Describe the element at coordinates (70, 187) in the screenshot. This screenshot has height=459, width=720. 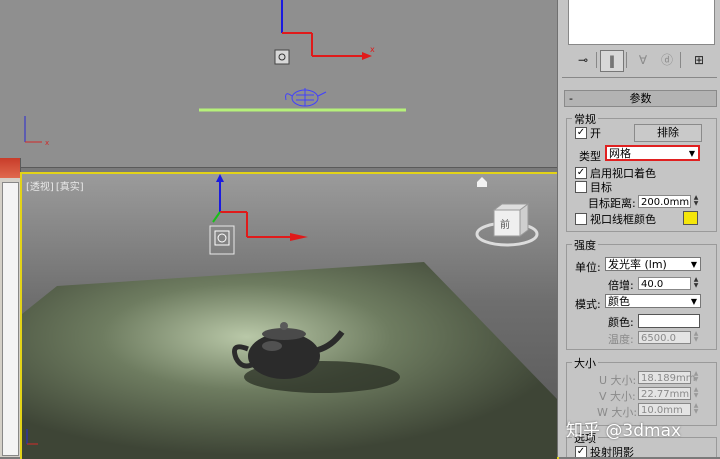
I see `viewport-shading-label: [真实]` at that location.